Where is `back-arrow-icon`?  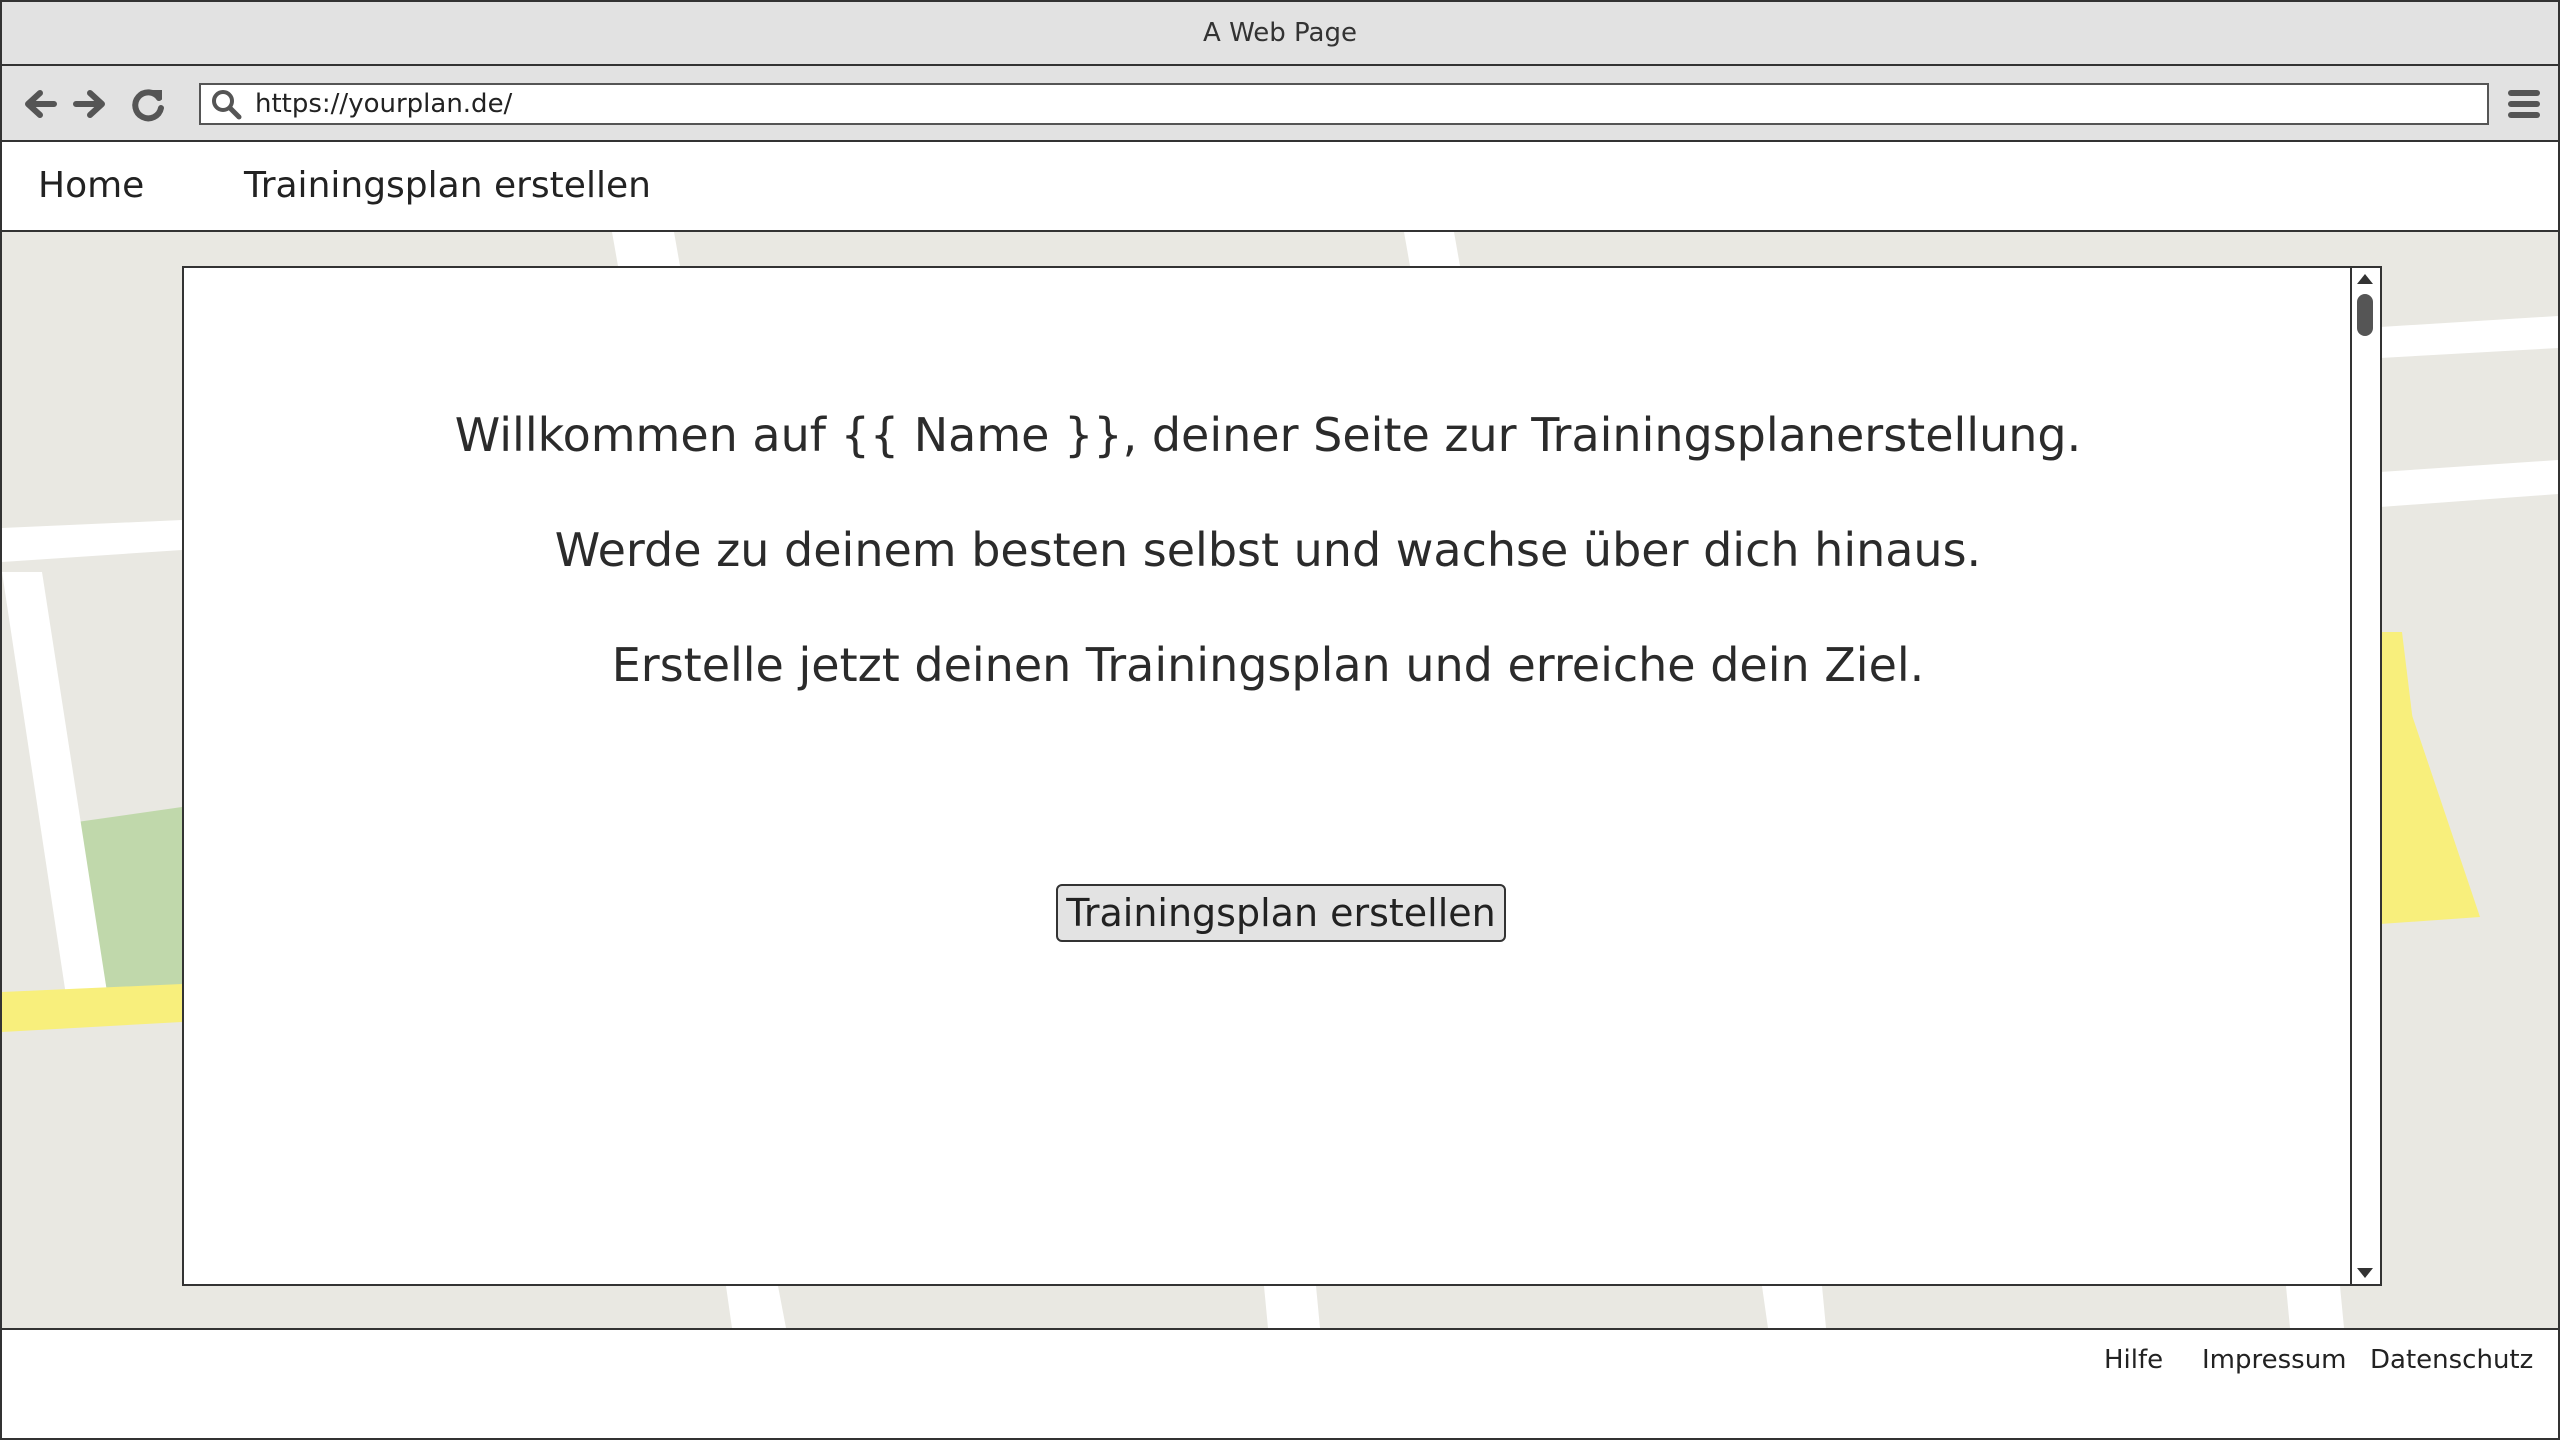
back-arrow-icon is located at coordinates (40, 104).